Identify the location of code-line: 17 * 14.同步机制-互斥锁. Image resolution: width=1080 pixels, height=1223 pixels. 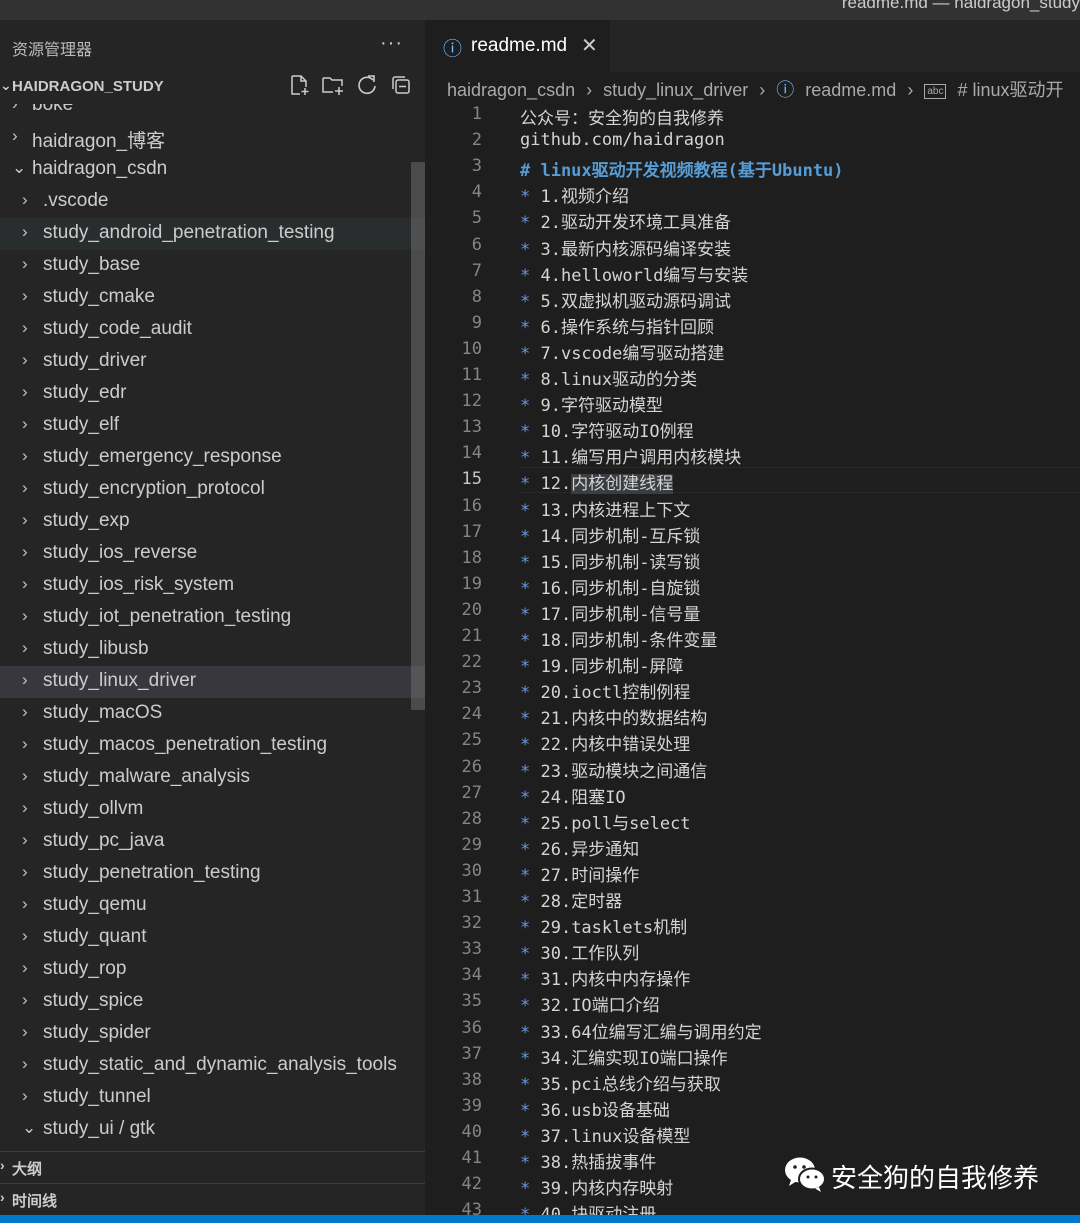
(752, 533).